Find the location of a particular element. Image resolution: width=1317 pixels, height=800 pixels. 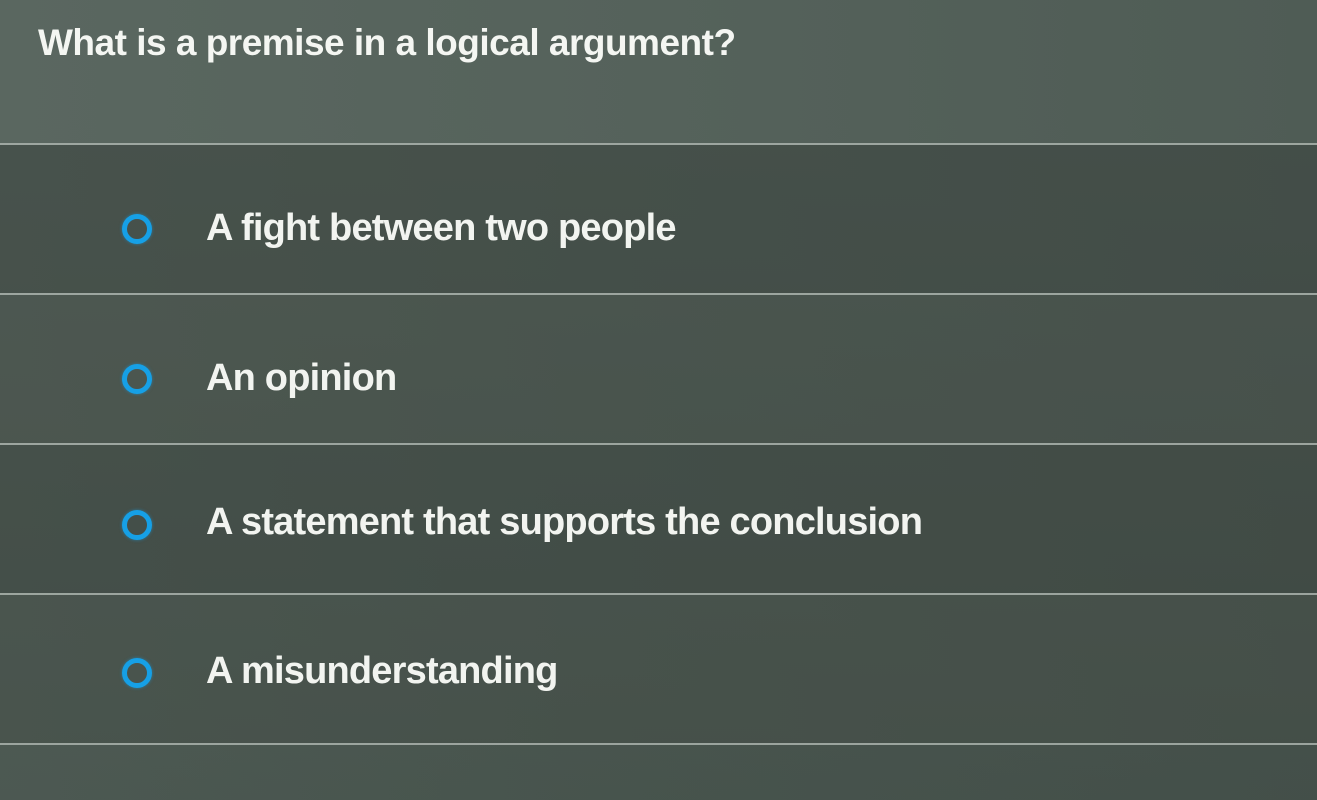

answer-option-label: A statement that supports the conclusion is located at coordinates (564, 522).